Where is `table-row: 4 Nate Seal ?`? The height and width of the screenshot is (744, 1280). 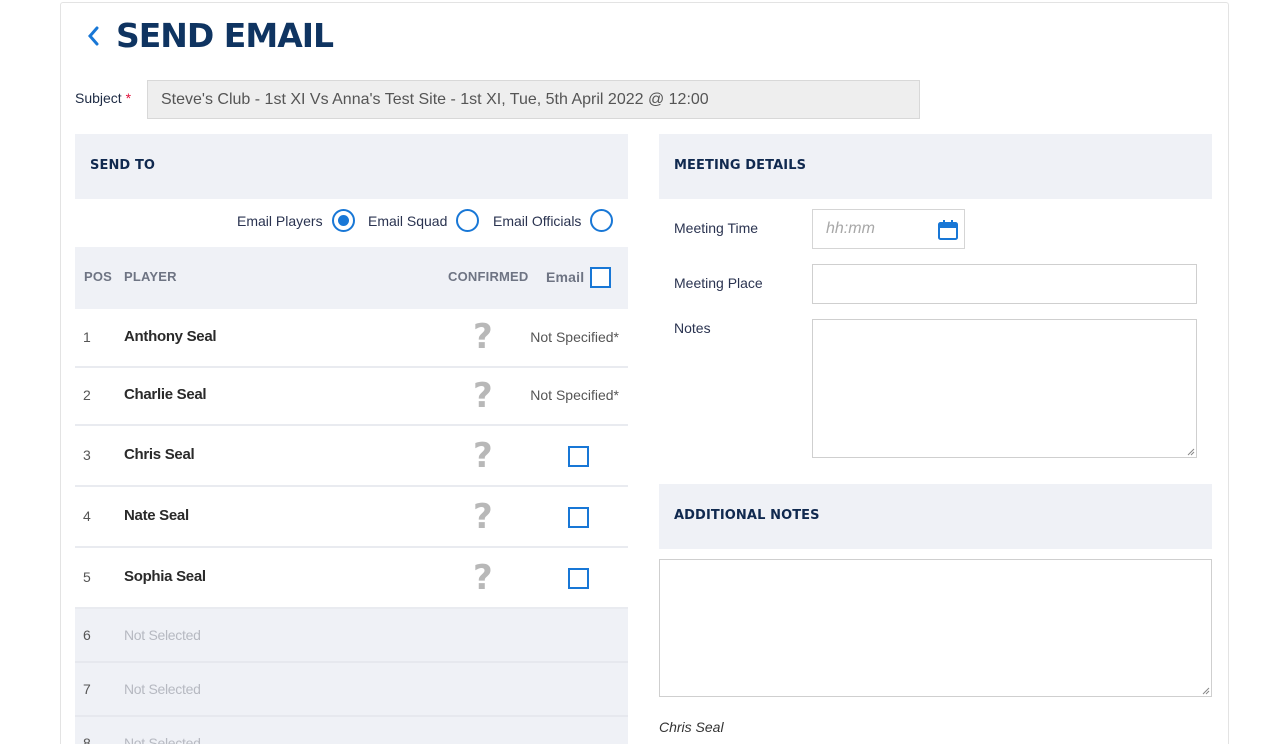
table-row: 4 Nate Seal ? is located at coordinates (351, 517).